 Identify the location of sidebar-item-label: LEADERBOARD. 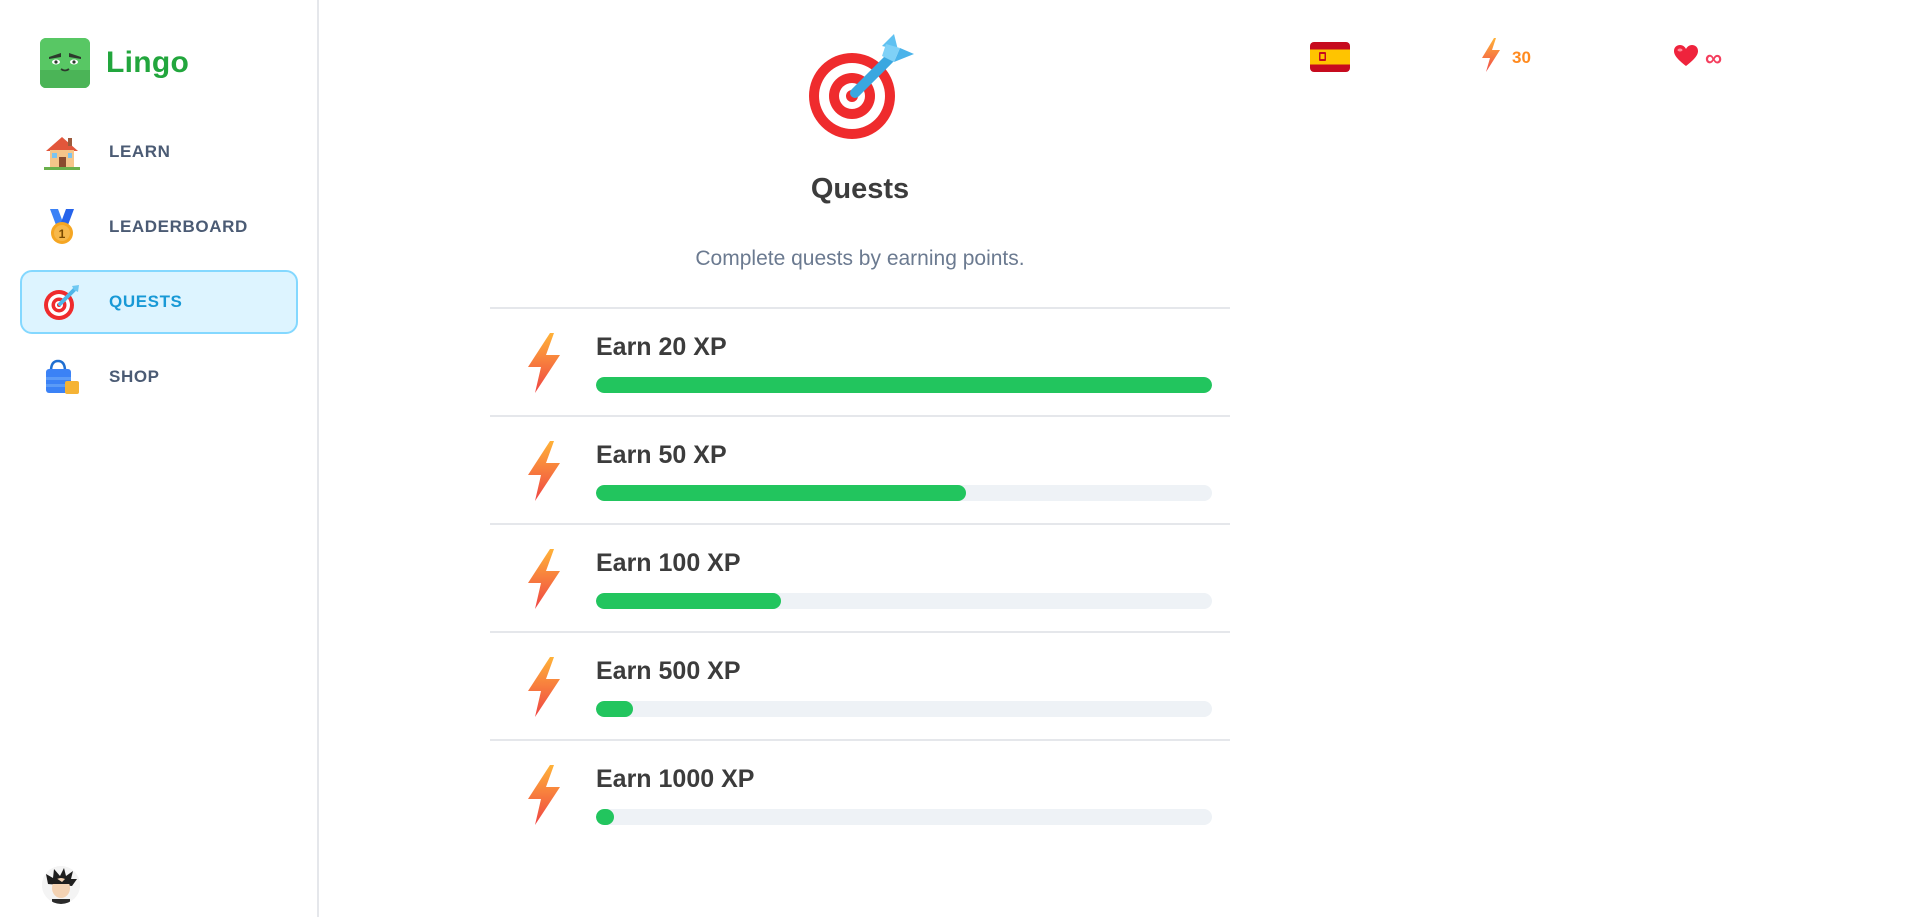
(178, 226).